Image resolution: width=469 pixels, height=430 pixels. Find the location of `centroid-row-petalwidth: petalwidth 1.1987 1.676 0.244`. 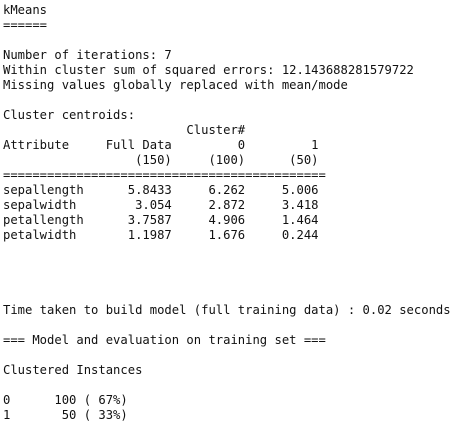

centroid-row-petalwidth: petalwidth 1.1987 1.676 0.244 is located at coordinates (161, 235).